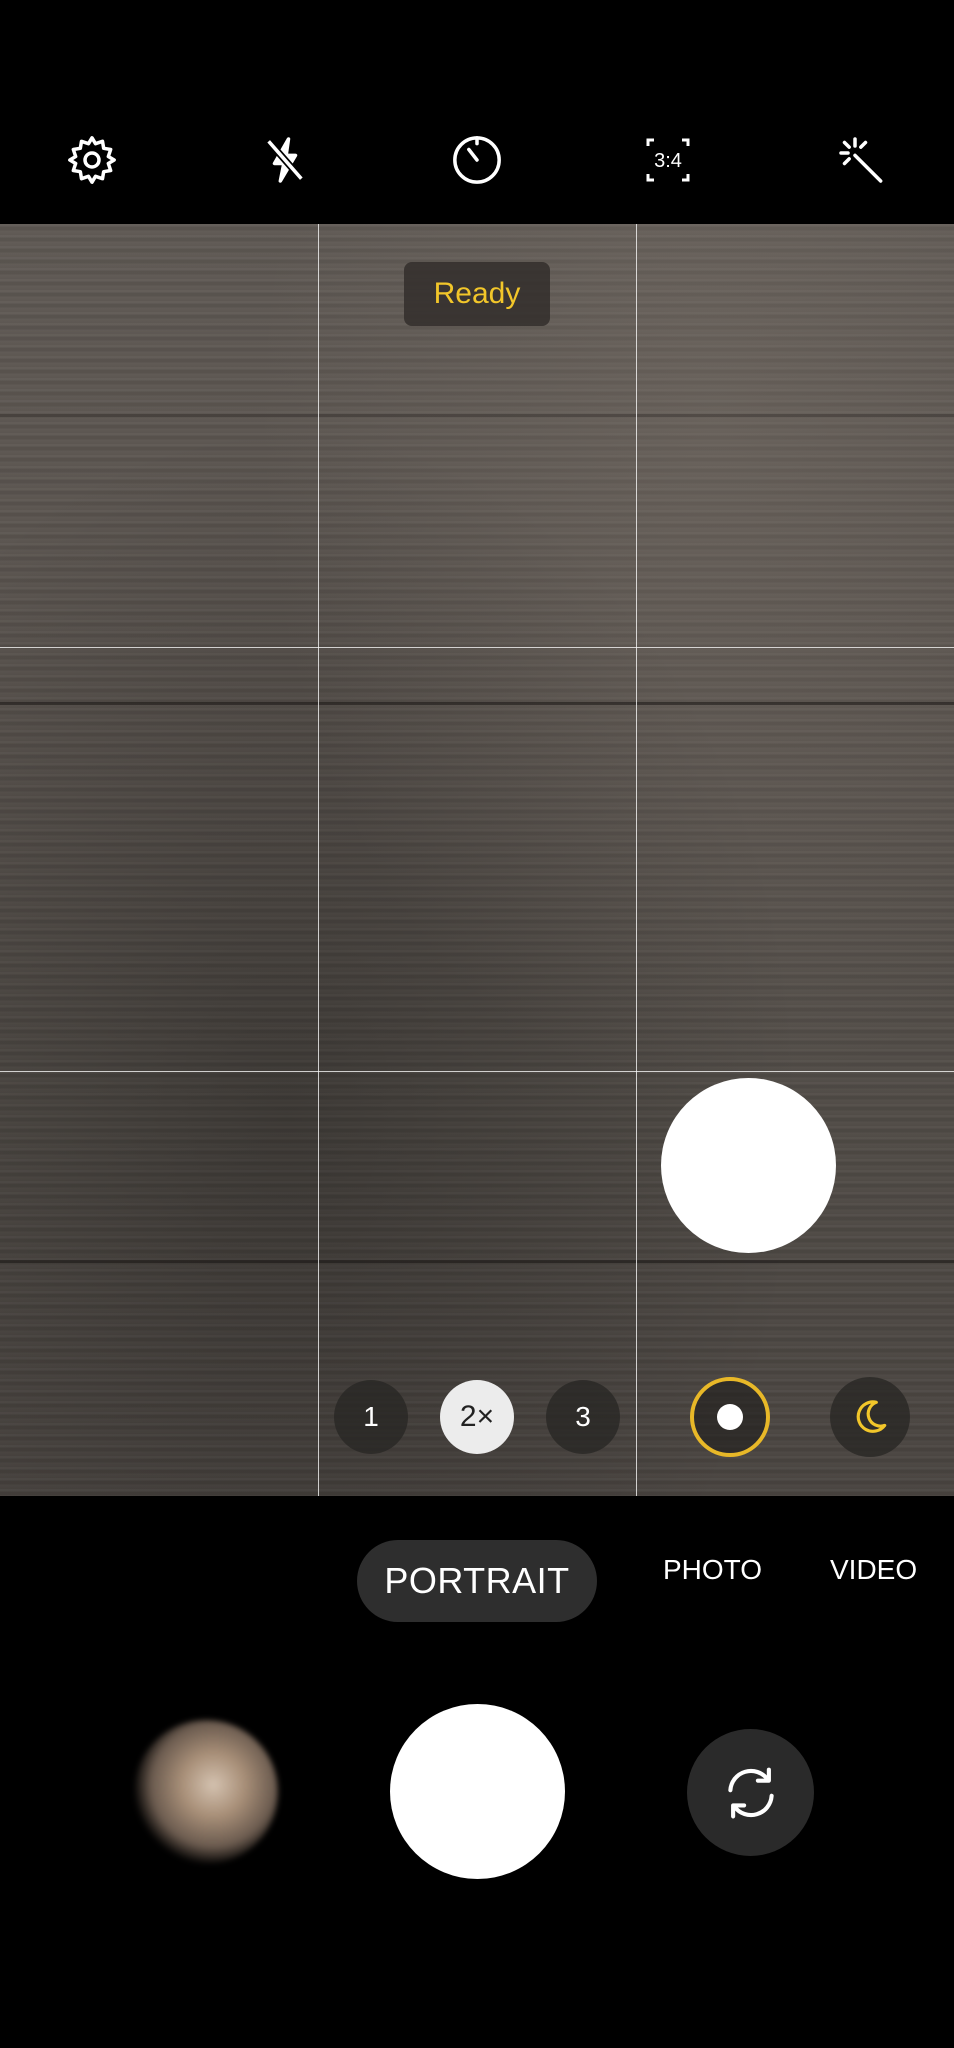 This screenshot has height=2048, width=954. What do you see at coordinates (477, 160) in the screenshot?
I see `timer-icon` at bounding box center [477, 160].